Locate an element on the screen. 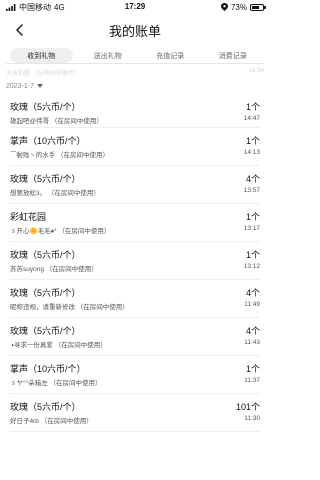 Image resolution: width=320 pixels, height=480 pixels. gift-time: 11:49 is located at coordinates (252, 304).